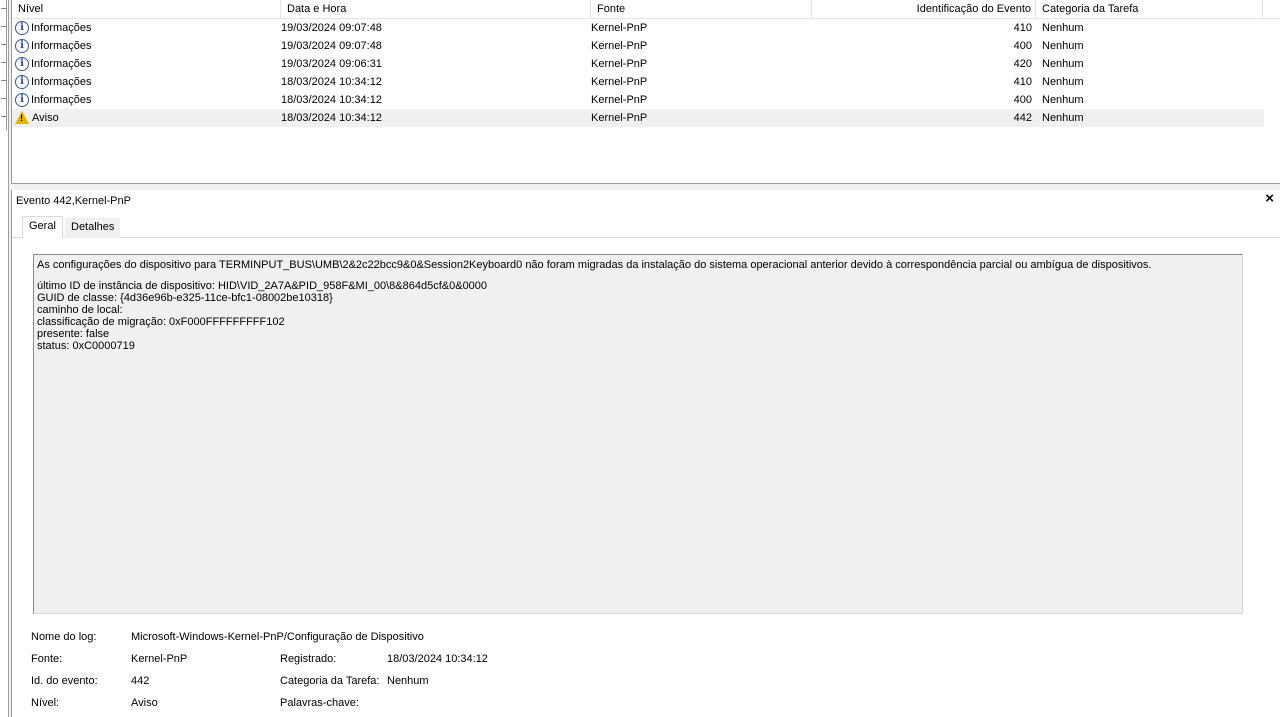  I want to click on description-line: caminho de local:, so click(80, 310).